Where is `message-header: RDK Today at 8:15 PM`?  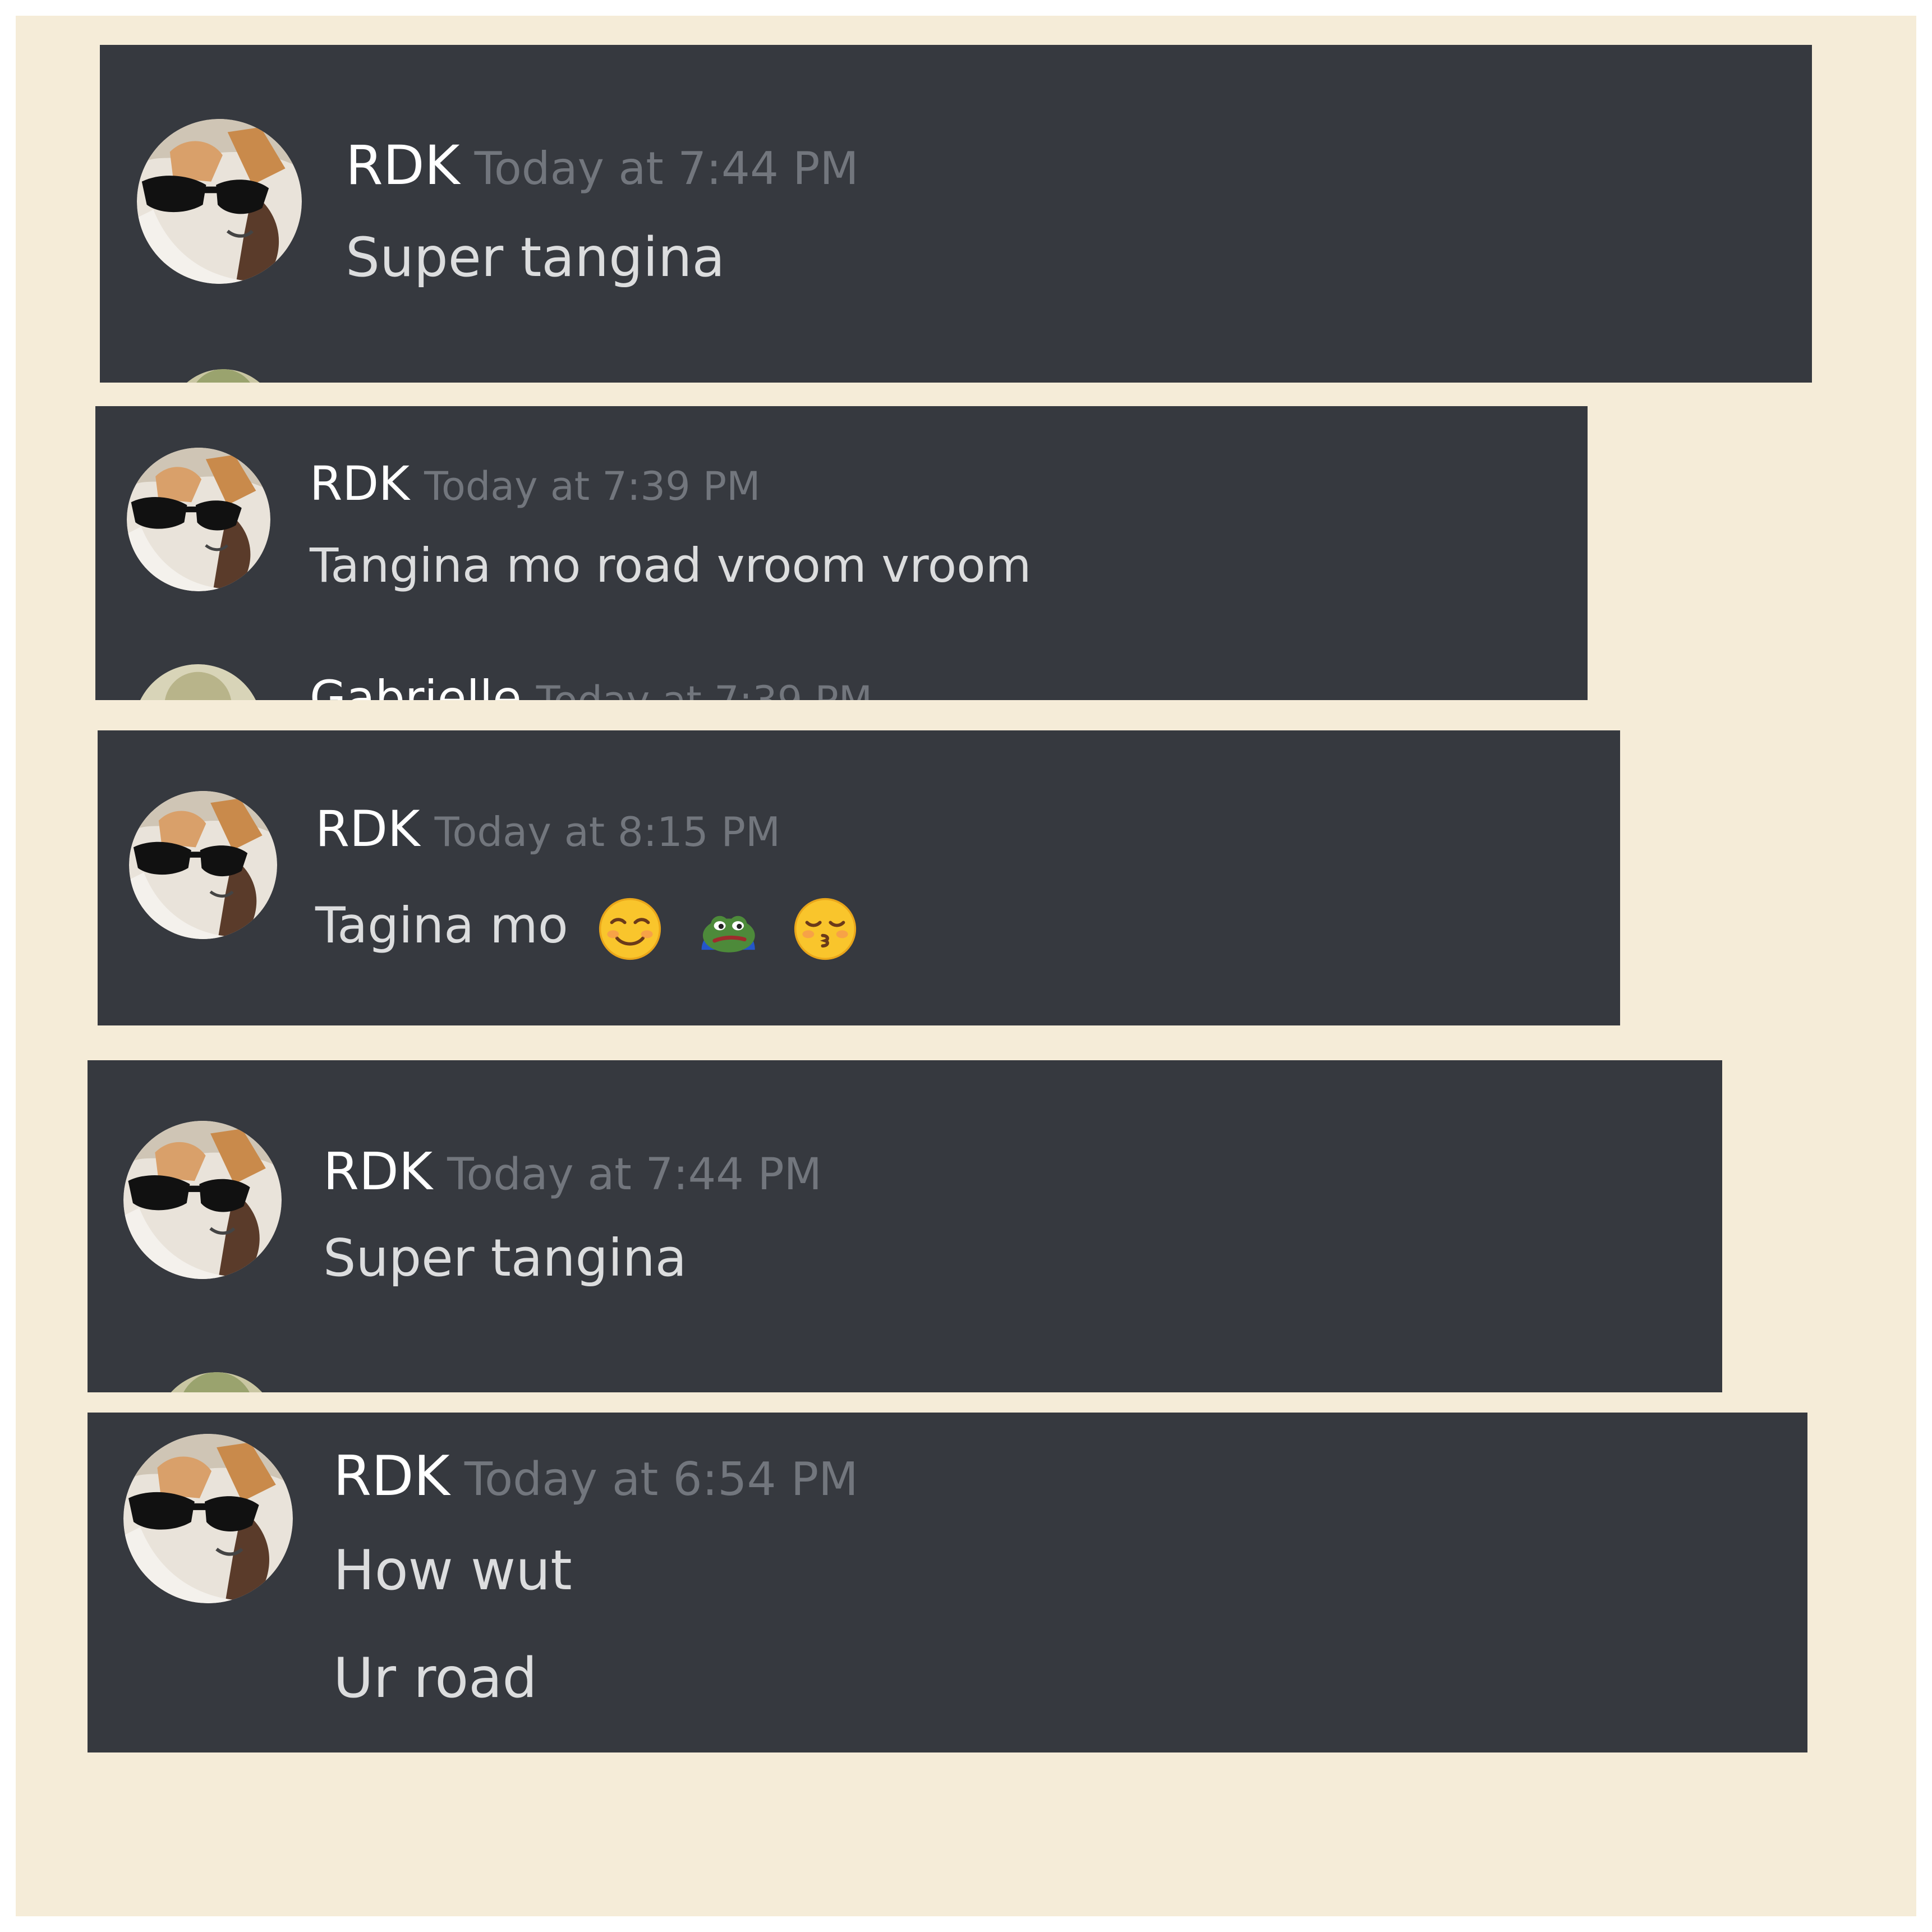
message-header: RDK Today at 8:15 PM is located at coordinates (547, 830).